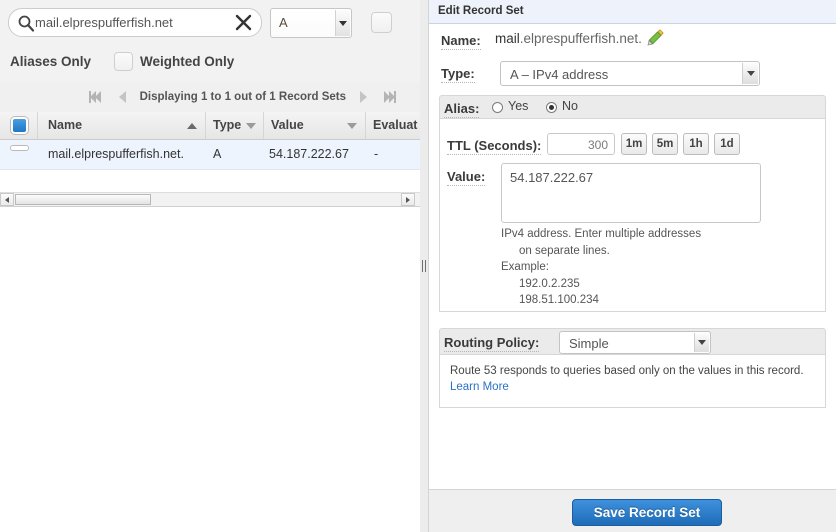  I want to click on last-page-icon, so click(390, 97).